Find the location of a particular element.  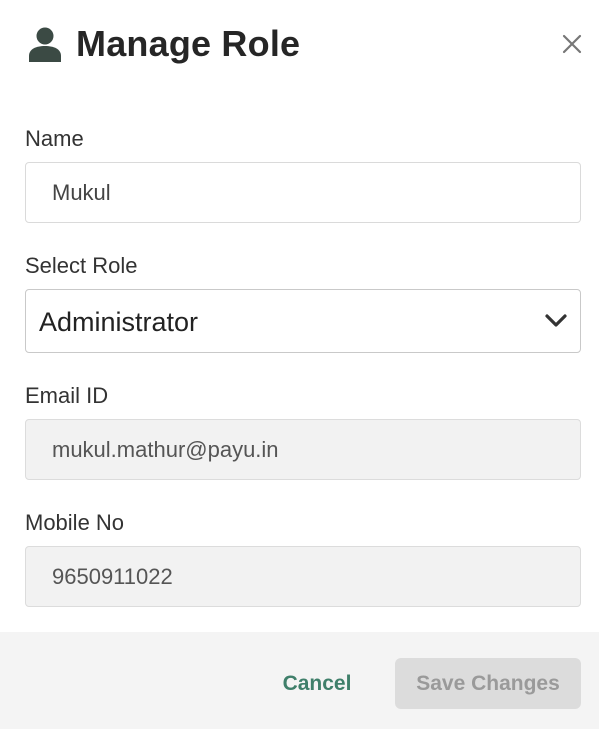

name-input is located at coordinates (303, 192).